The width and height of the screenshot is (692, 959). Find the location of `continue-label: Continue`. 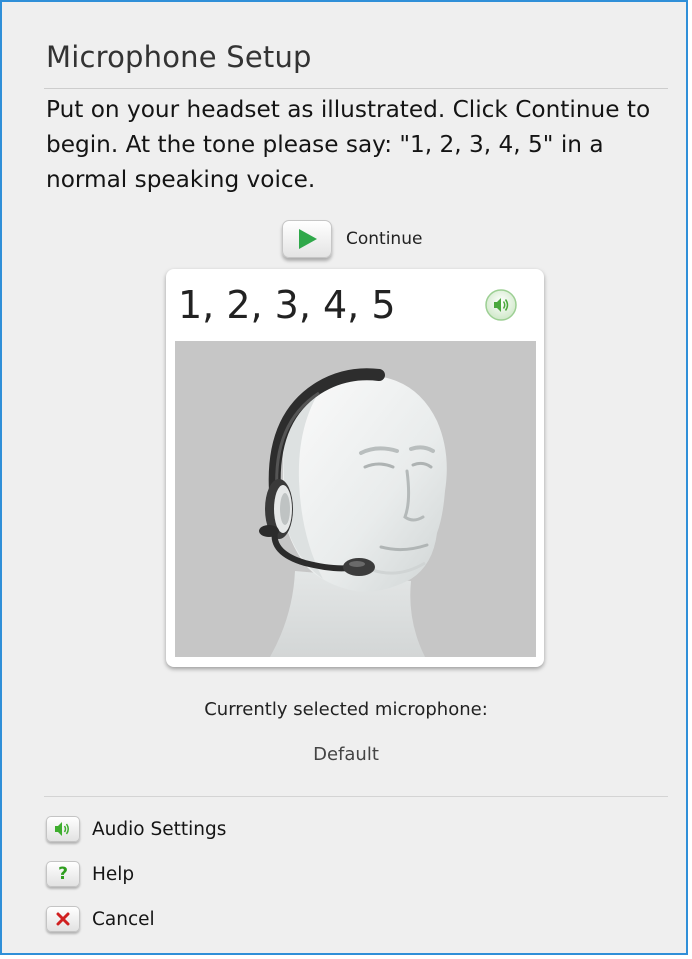

continue-label: Continue is located at coordinates (384, 239).